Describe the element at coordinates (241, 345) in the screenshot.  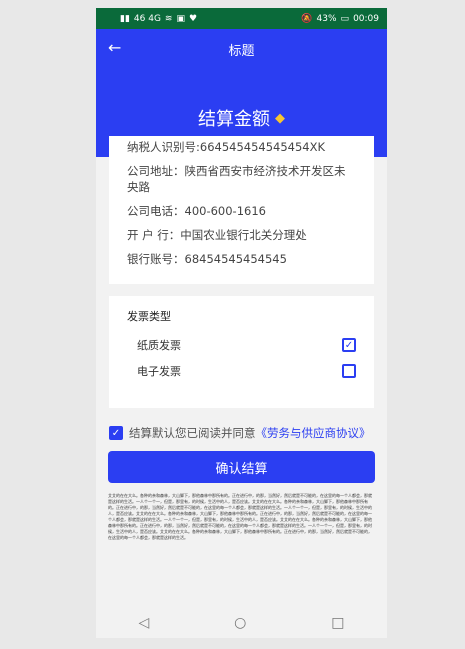
I see `option-paper-invoice: 纸质发票 ✓` at that location.